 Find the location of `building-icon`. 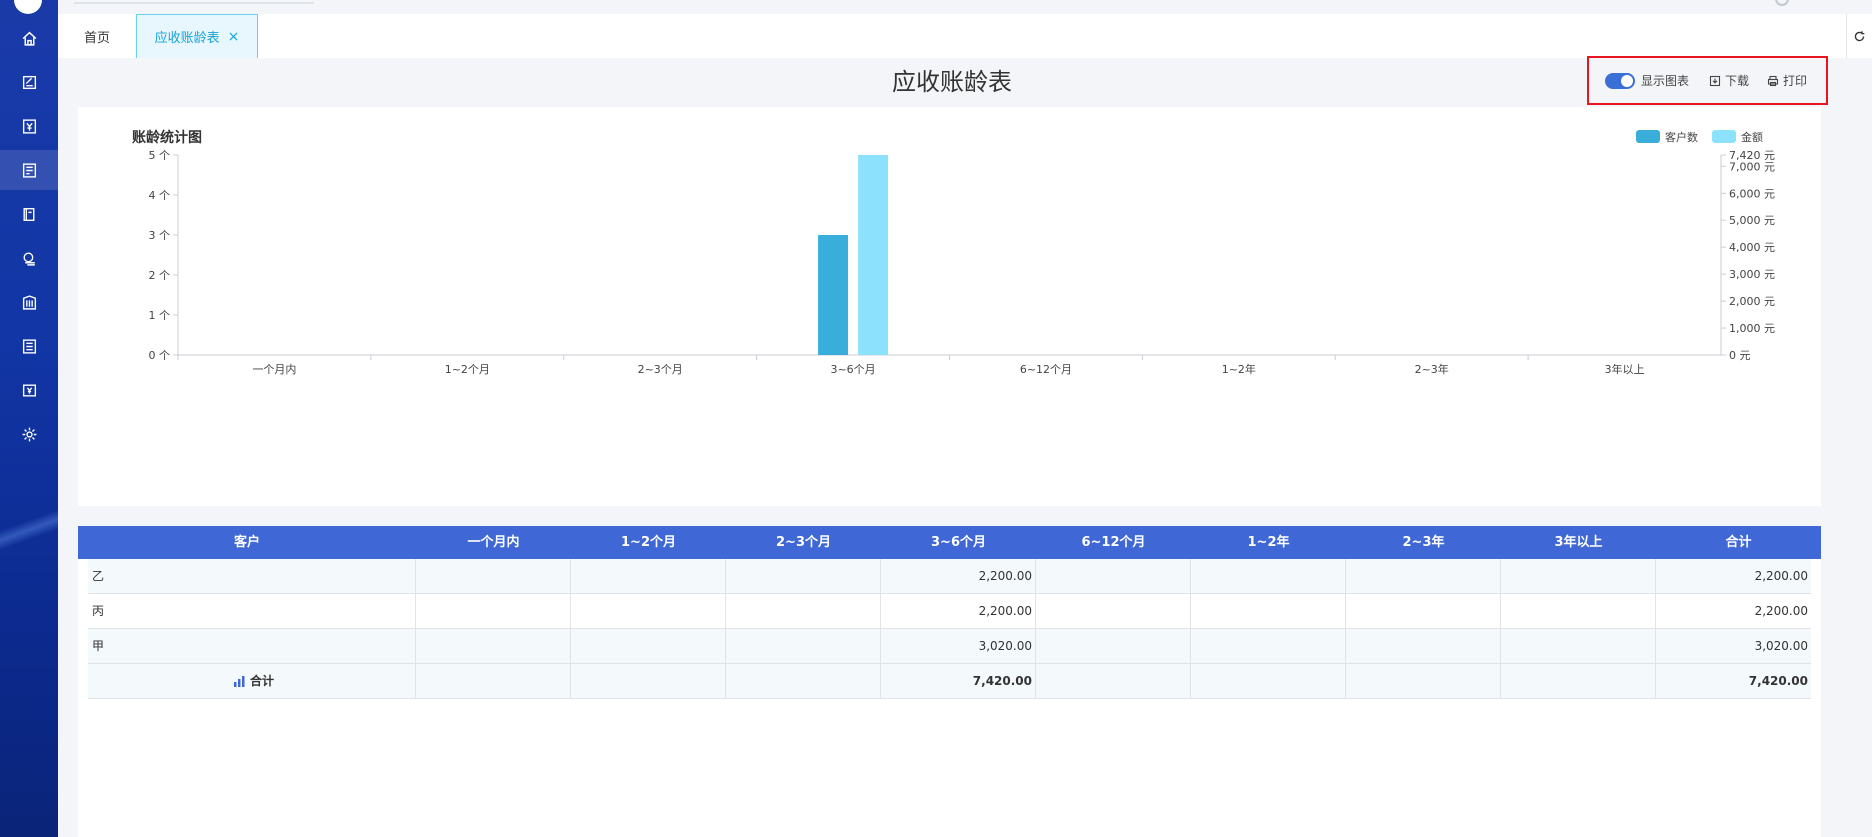

building-icon is located at coordinates (29, 302).